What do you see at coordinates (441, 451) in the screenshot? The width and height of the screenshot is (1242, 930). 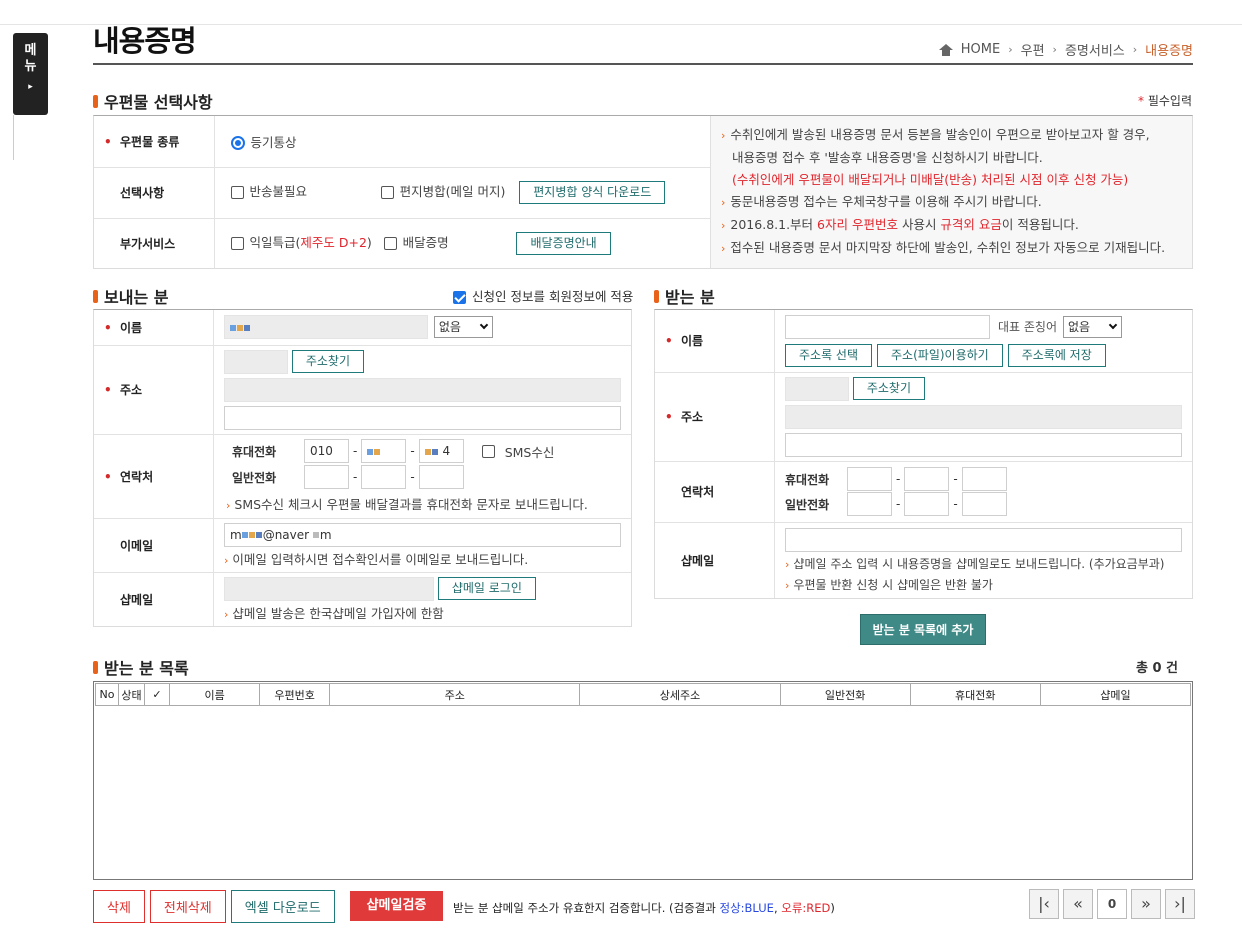 I see `sender-mobile-3: 4` at bounding box center [441, 451].